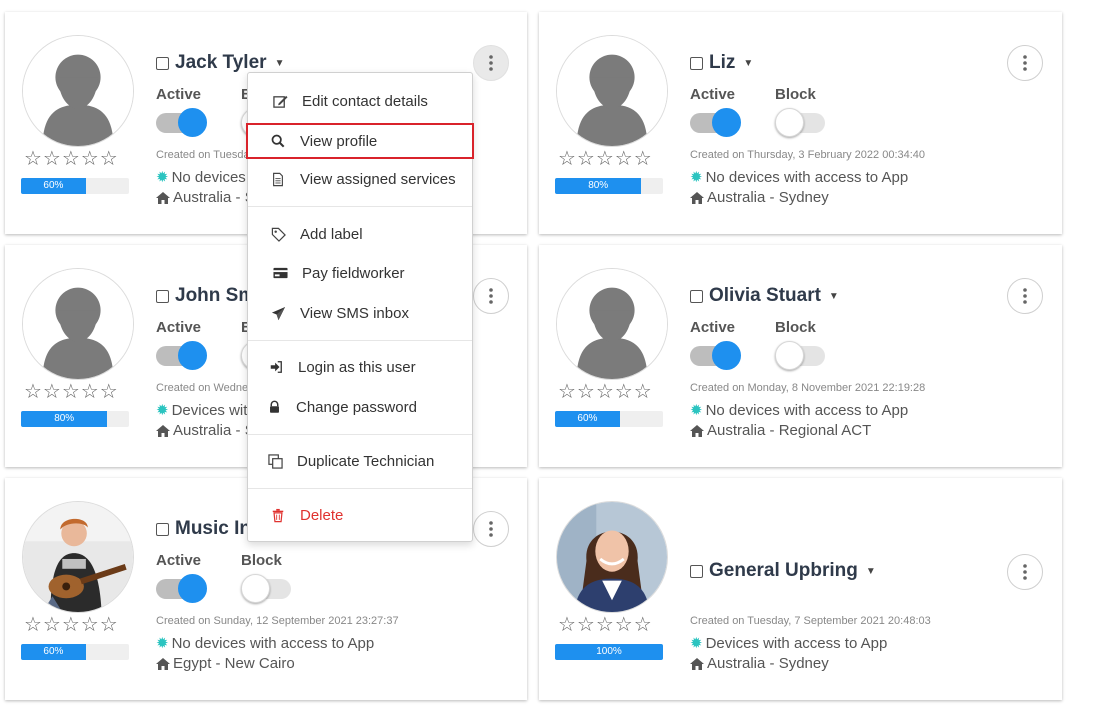  I want to click on edit-icon, so click(280, 101).